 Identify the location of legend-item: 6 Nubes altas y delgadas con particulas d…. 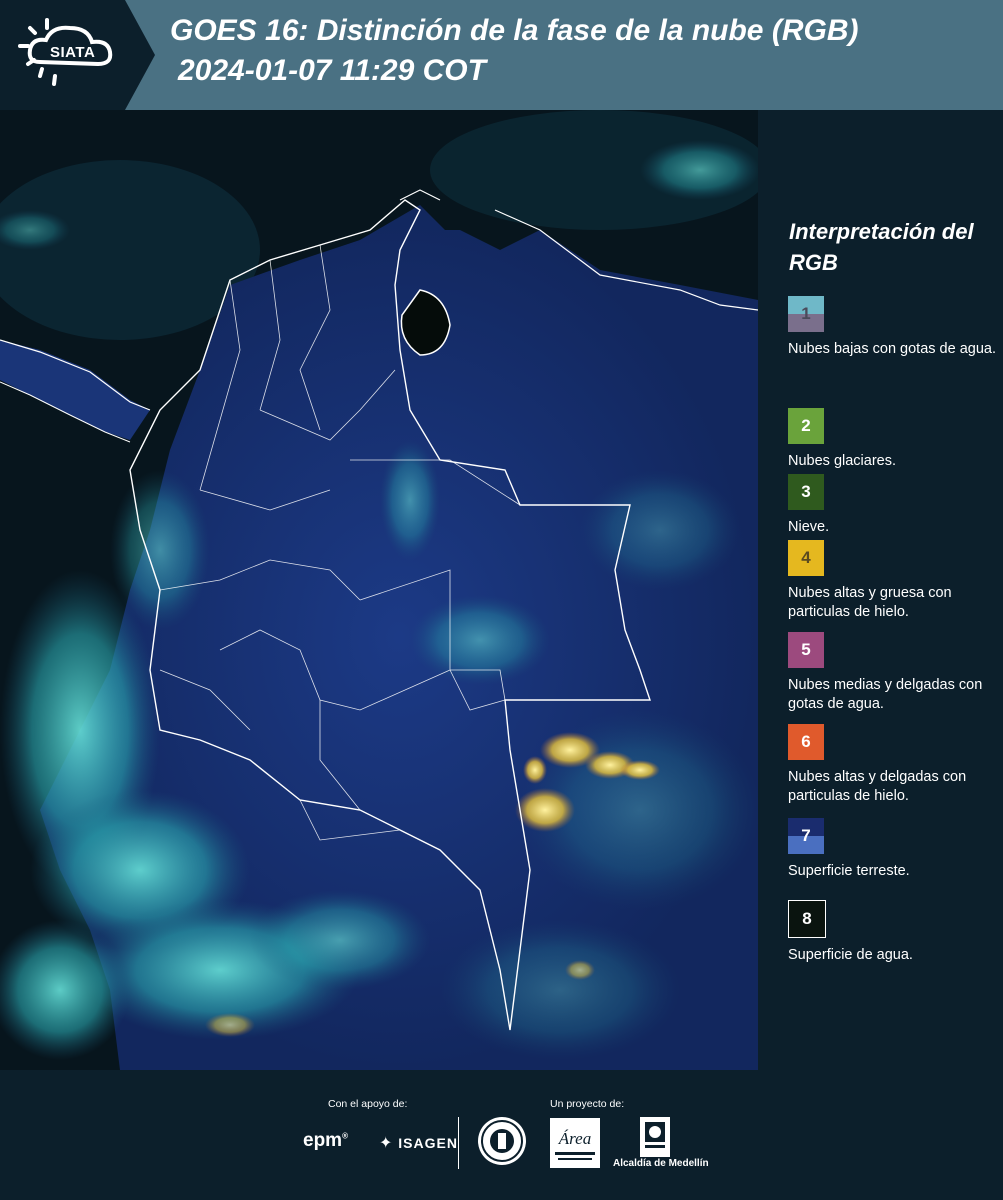
(893, 765).